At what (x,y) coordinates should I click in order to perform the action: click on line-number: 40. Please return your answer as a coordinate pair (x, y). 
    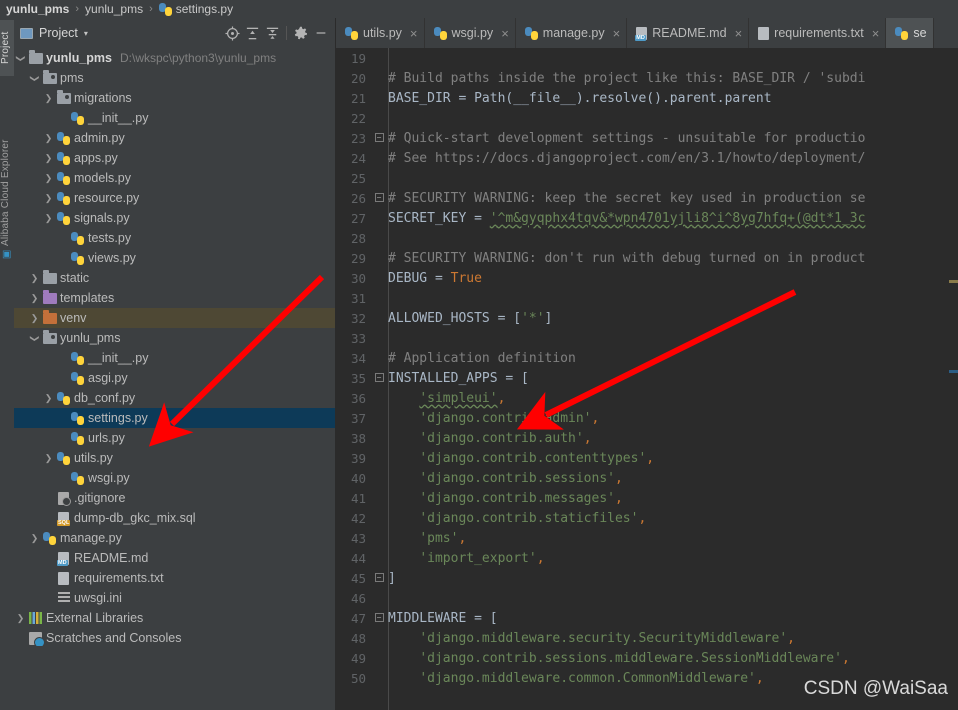
    Looking at the image, I should click on (354, 478).